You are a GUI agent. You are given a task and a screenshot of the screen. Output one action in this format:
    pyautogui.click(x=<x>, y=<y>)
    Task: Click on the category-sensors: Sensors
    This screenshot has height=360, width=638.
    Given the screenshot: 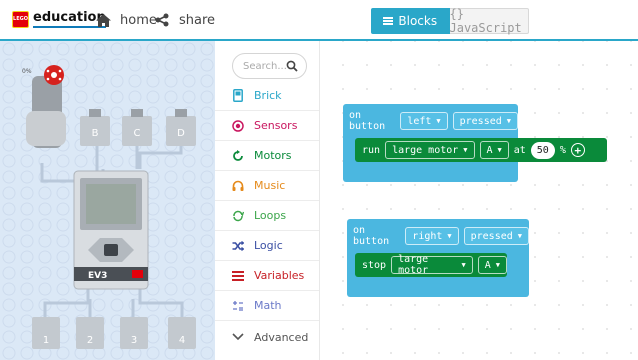 What is the action you would take?
    pyautogui.click(x=267, y=126)
    